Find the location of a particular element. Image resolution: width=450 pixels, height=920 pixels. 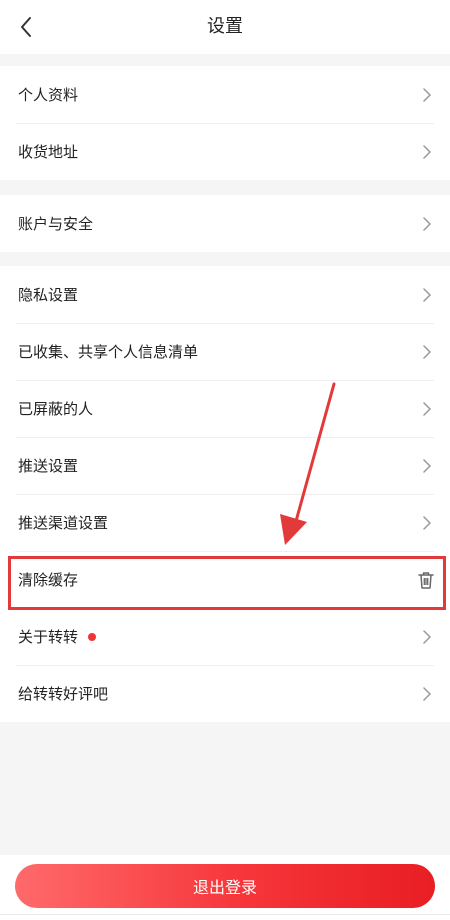

settings-item-push-channel: 推送渠道设置 is located at coordinates (225, 522).